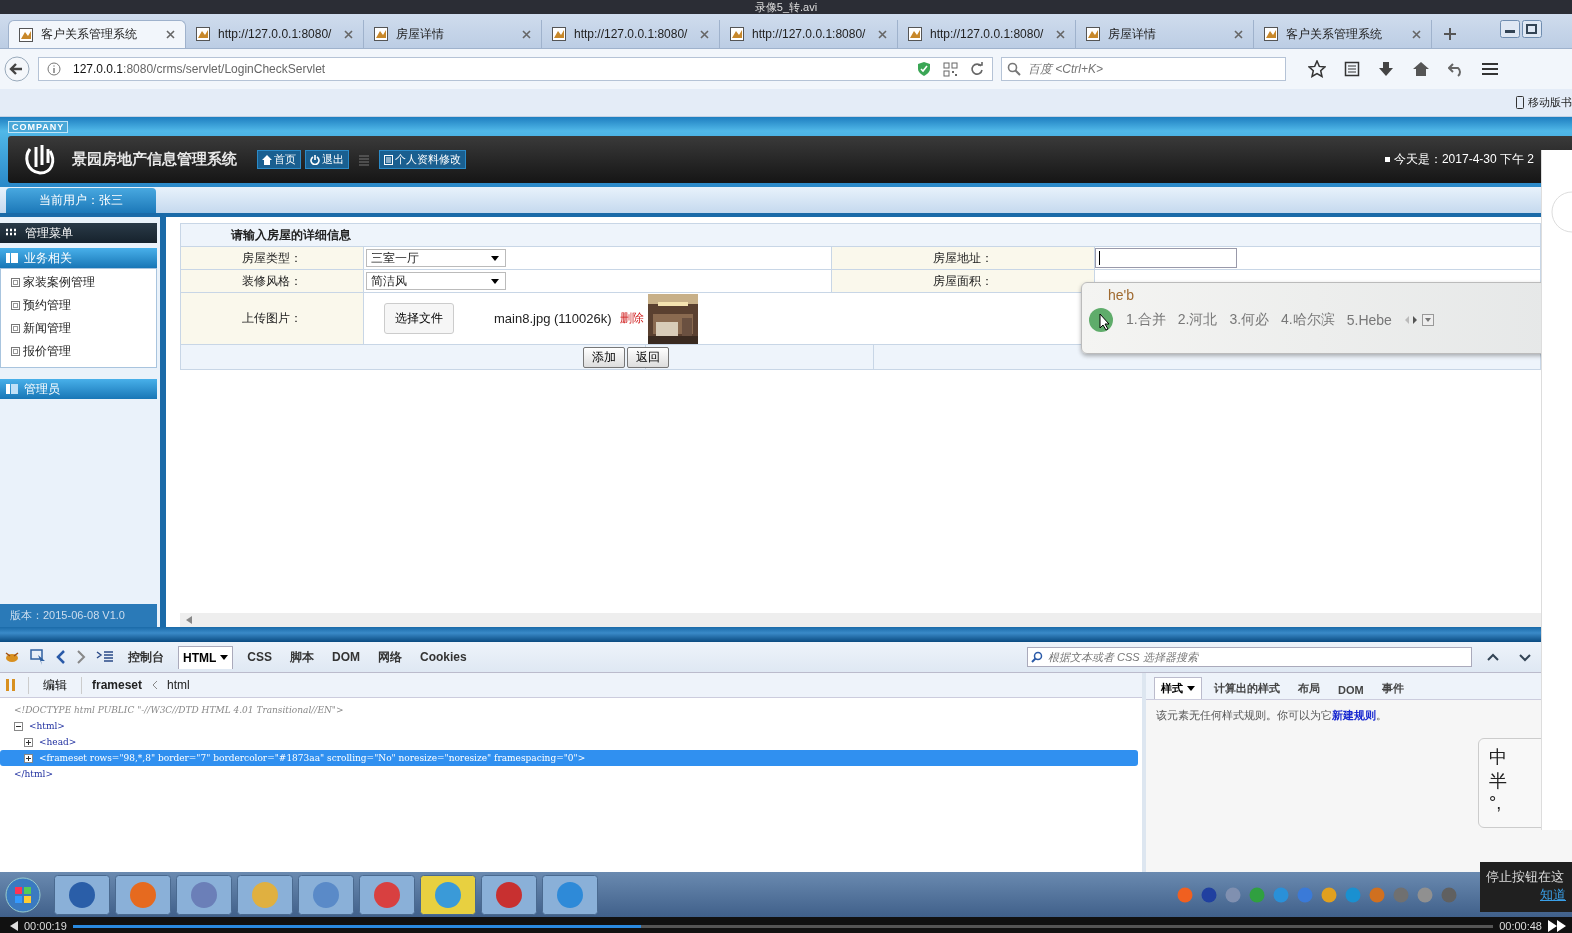  I want to click on devtools-tab: CSS, so click(259, 657).